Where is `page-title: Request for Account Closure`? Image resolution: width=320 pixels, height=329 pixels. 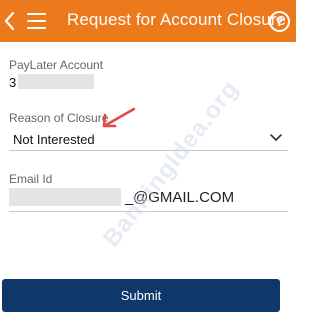 page-title: Request for Account Closure is located at coordinates (177, 19).